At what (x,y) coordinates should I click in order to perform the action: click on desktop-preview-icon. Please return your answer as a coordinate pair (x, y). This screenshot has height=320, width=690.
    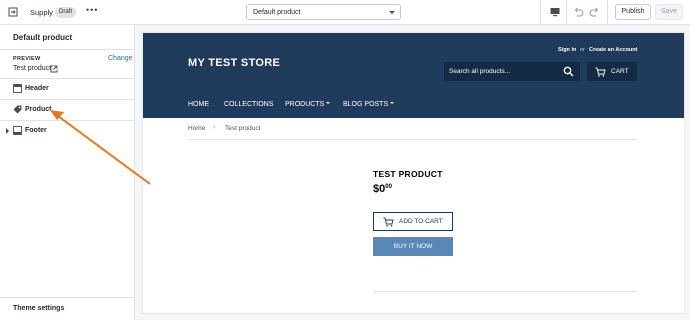
    Looking at the image, I should click on (555, 12).